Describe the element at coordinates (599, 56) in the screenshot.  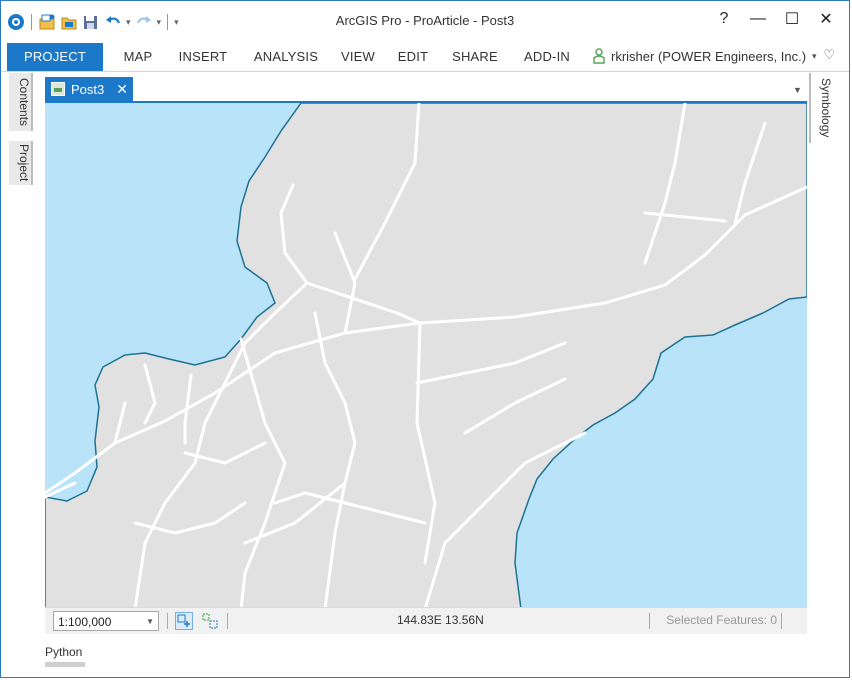
I see `user-icon` at that location.